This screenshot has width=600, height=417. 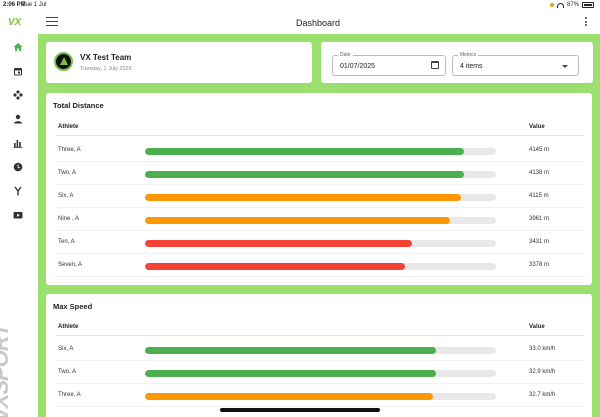 I want to click on sidebar-item-history, so click(x=18, y=167).